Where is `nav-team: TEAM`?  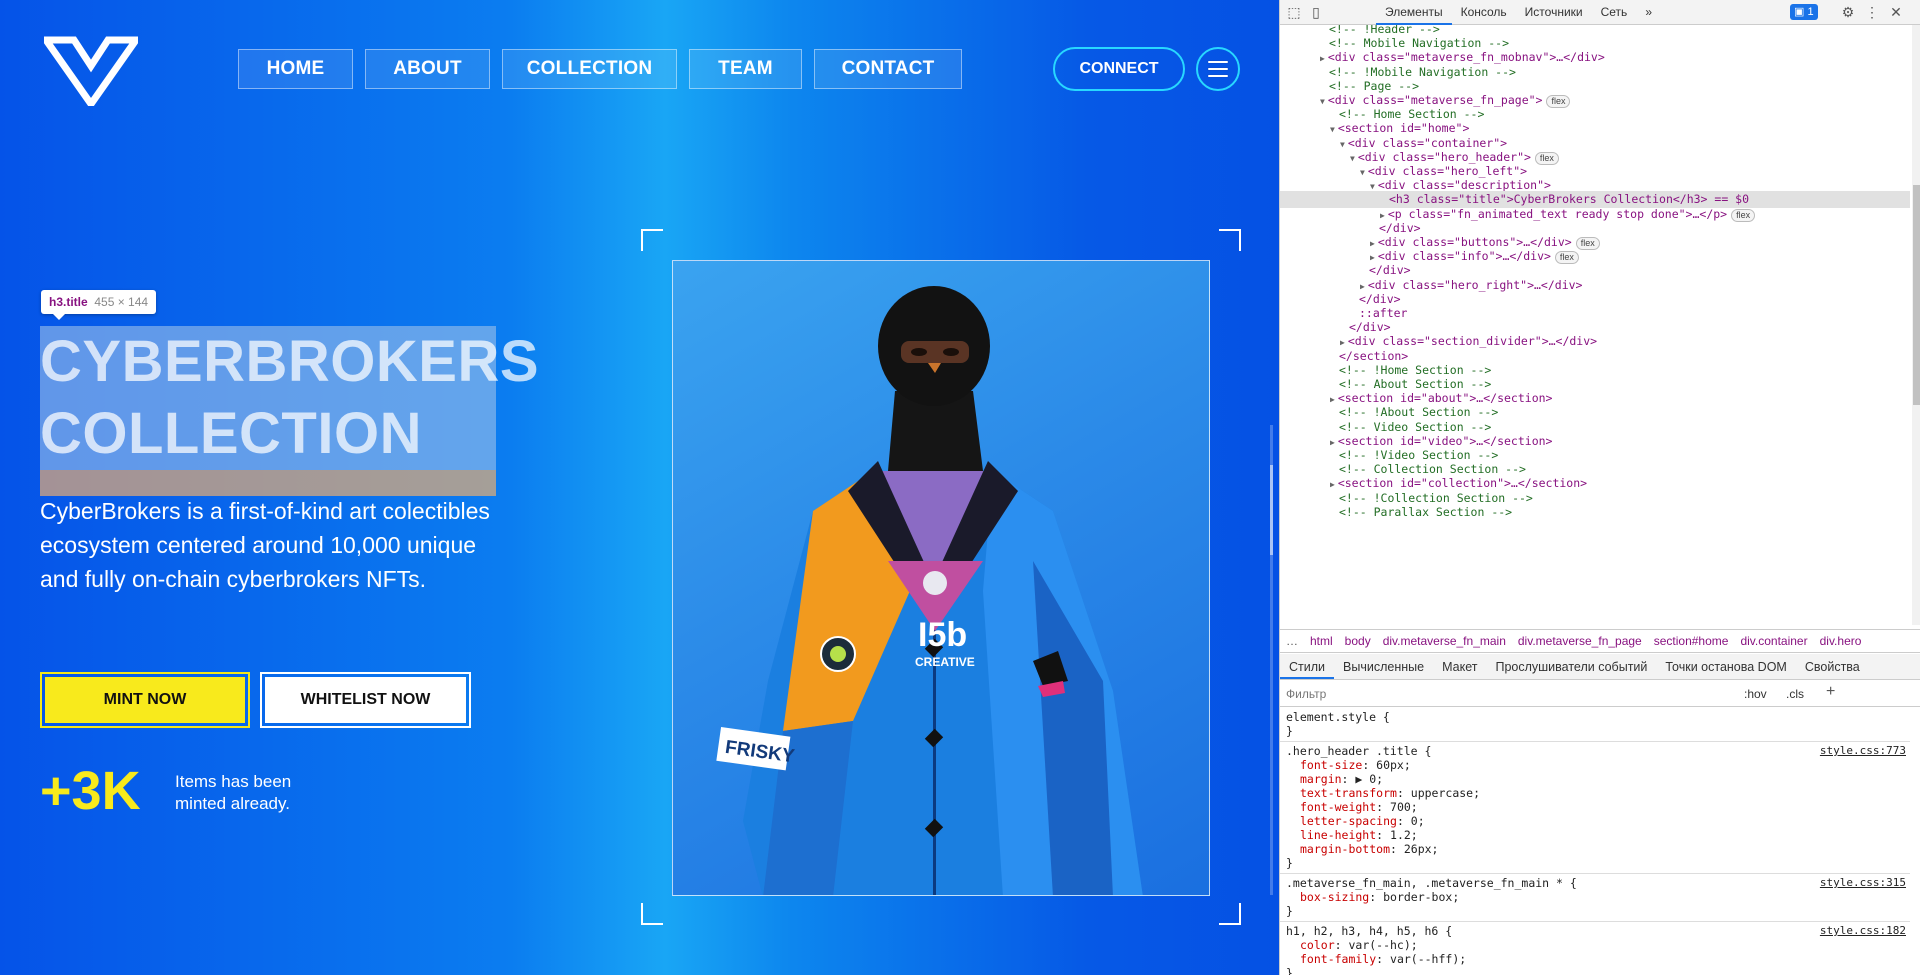
nav-team: TEAM is located at coordinates (745, 69).